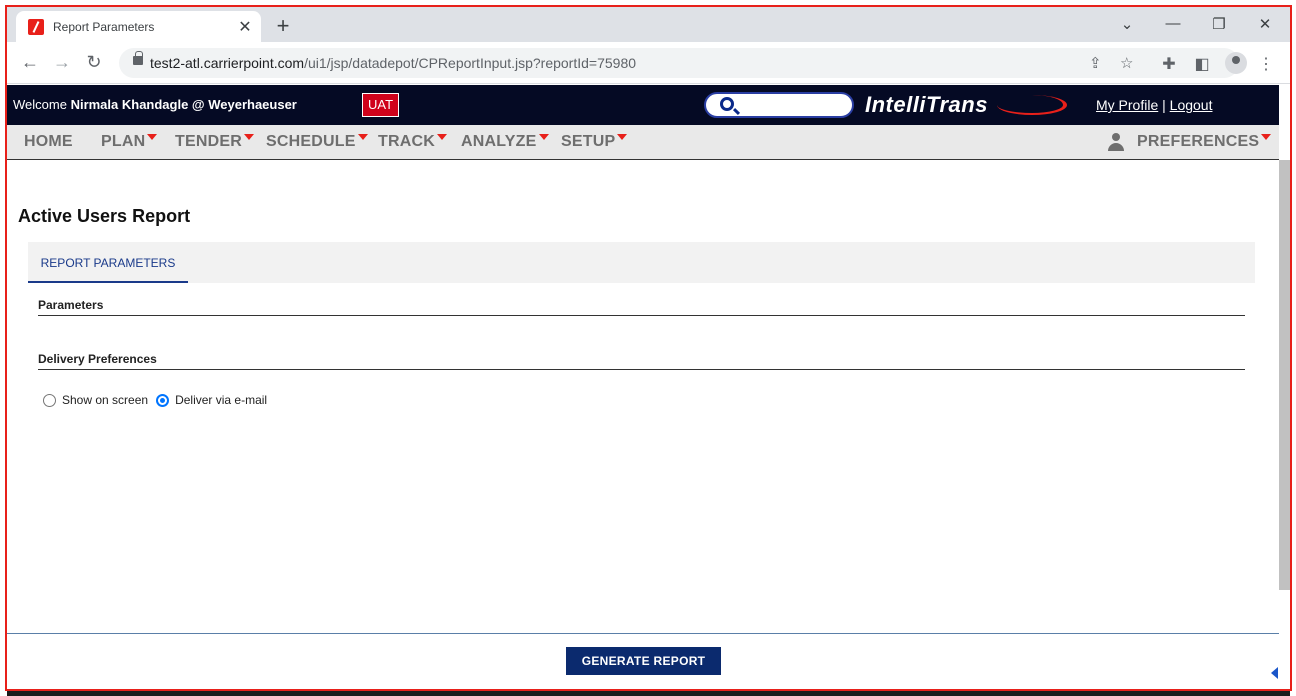 This screenshot has width=1296, height=696. I want to click on report-tabs: REPORT PARAMETERS, so click(641, 262).